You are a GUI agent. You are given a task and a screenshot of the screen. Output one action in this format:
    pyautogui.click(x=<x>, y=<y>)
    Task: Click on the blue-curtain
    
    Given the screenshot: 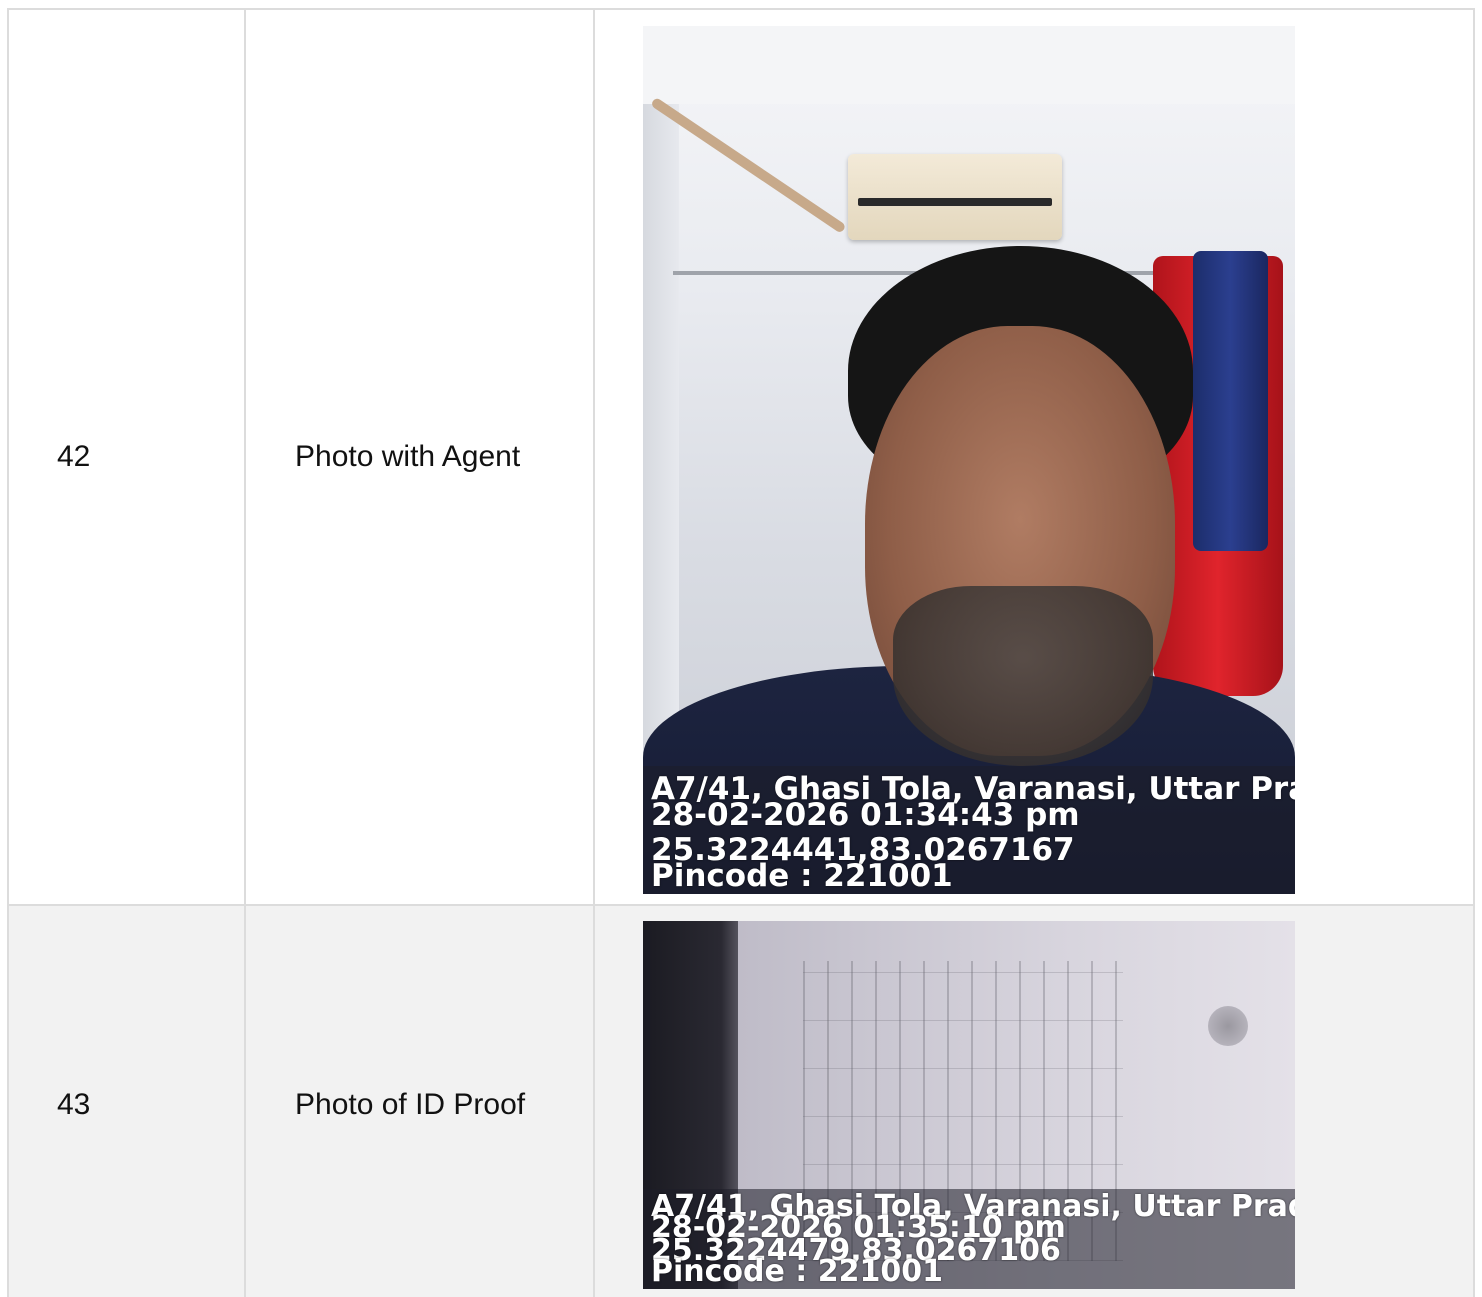 What is the action you would take?
    pyautogui.click(x=1230, y=401)
    